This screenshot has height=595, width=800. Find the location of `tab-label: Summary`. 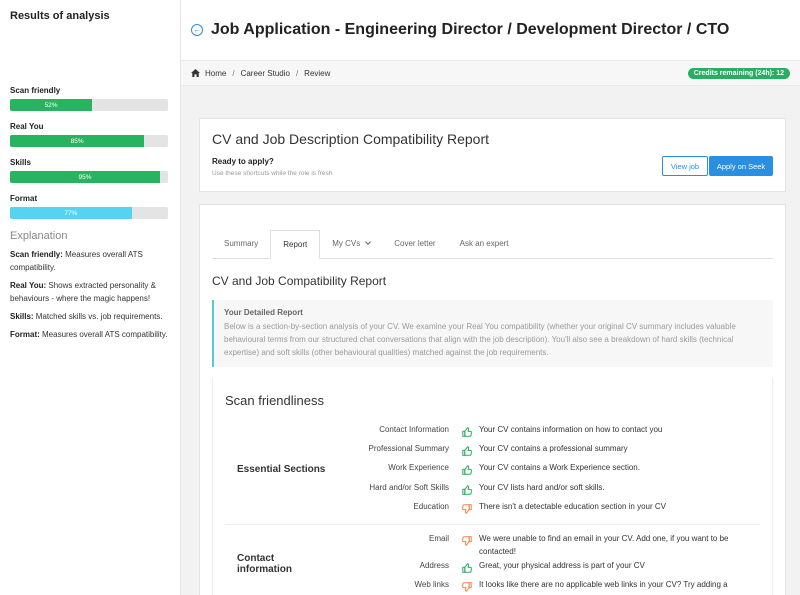

tab-label: Summary is located at coordinates (241, 243).